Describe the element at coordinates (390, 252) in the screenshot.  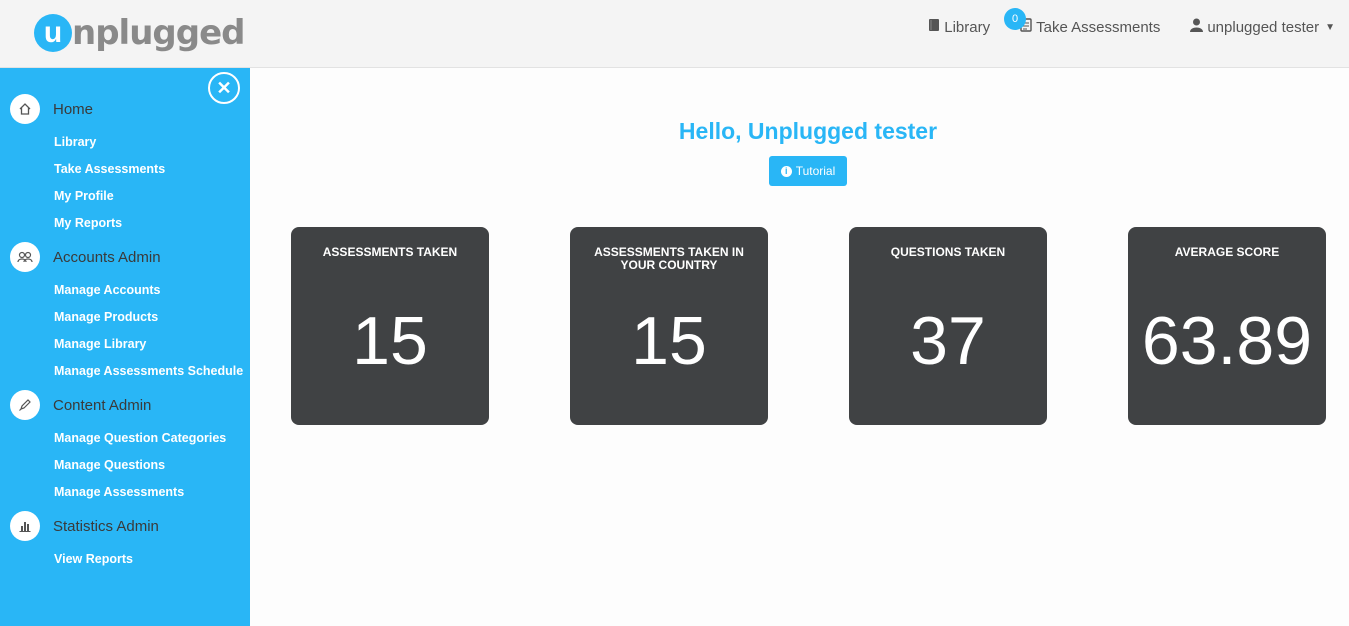
I see `stat-card-title: ASSESSMENTS TAKEN` at that location.